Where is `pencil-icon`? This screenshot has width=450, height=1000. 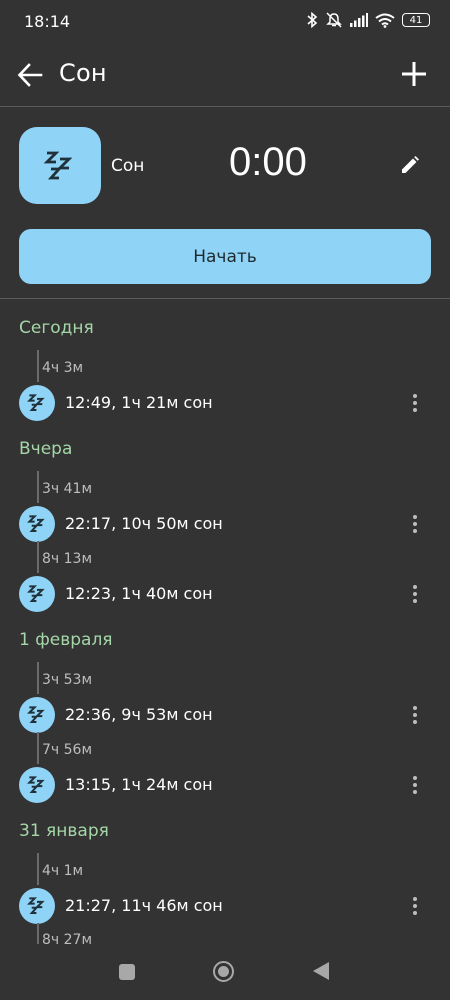 pencil-icon is located at coordinates (410, 164).